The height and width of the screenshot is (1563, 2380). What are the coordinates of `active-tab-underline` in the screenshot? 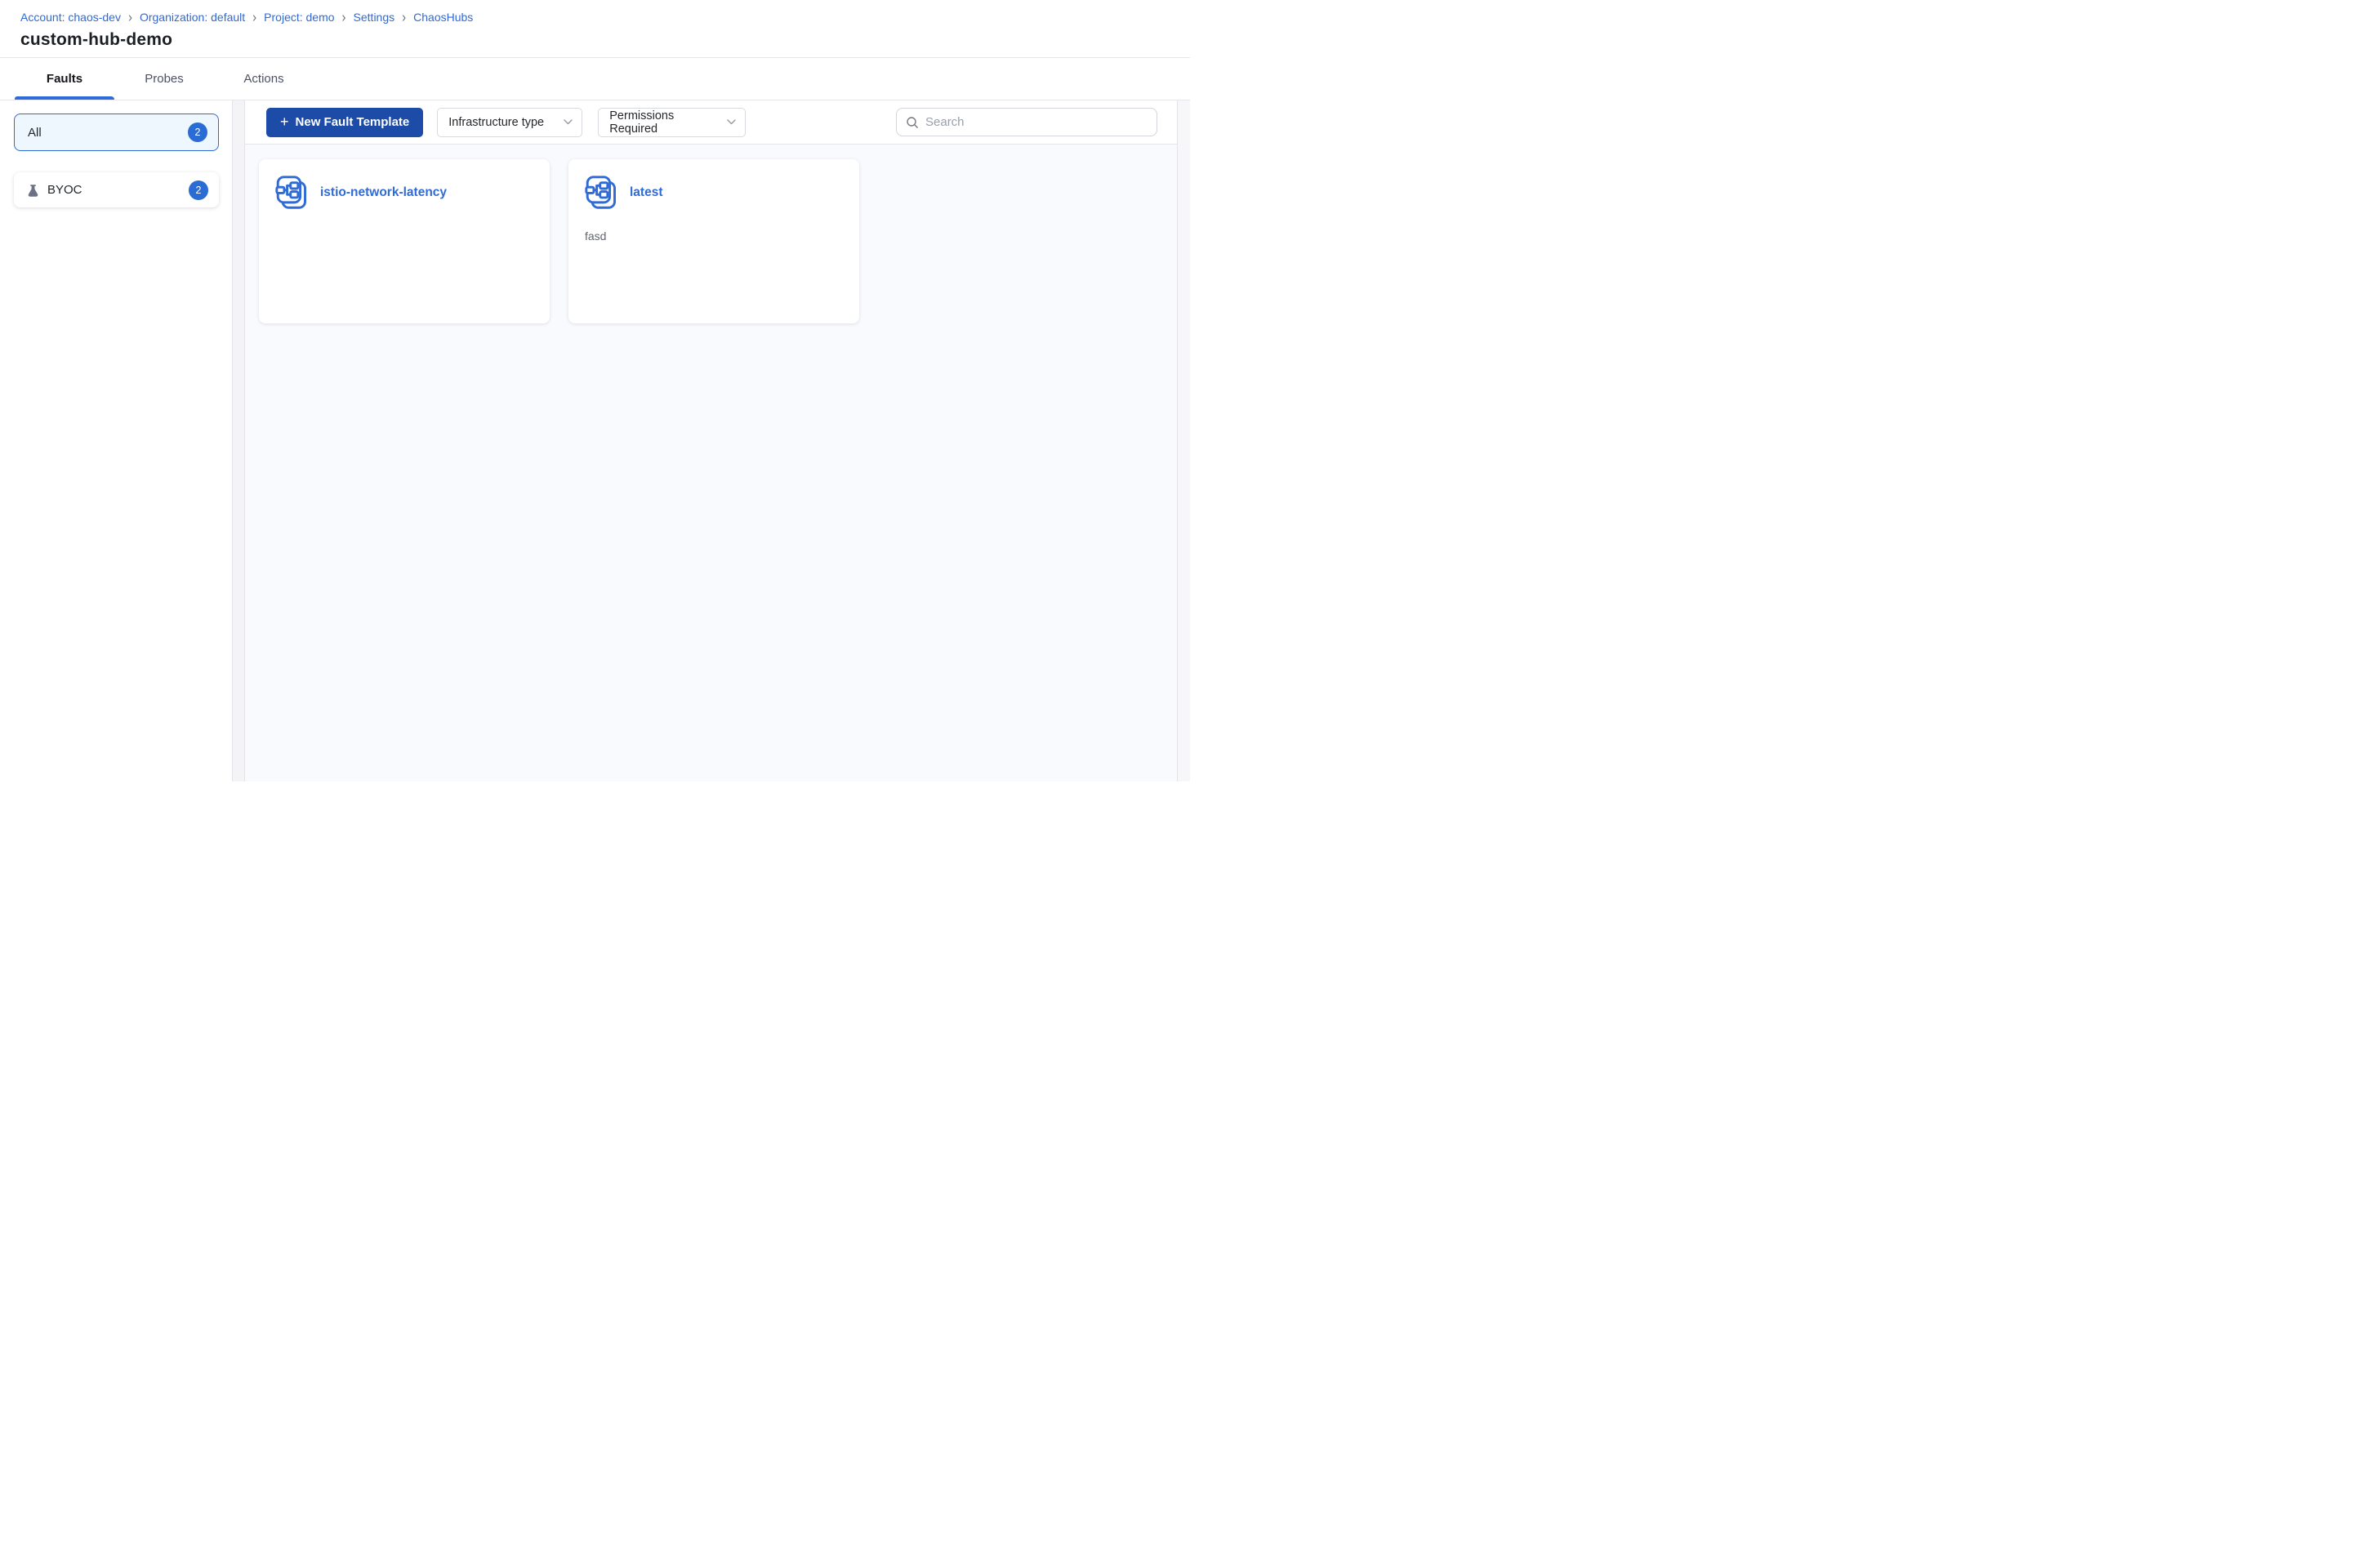 It's located at (64, 98).